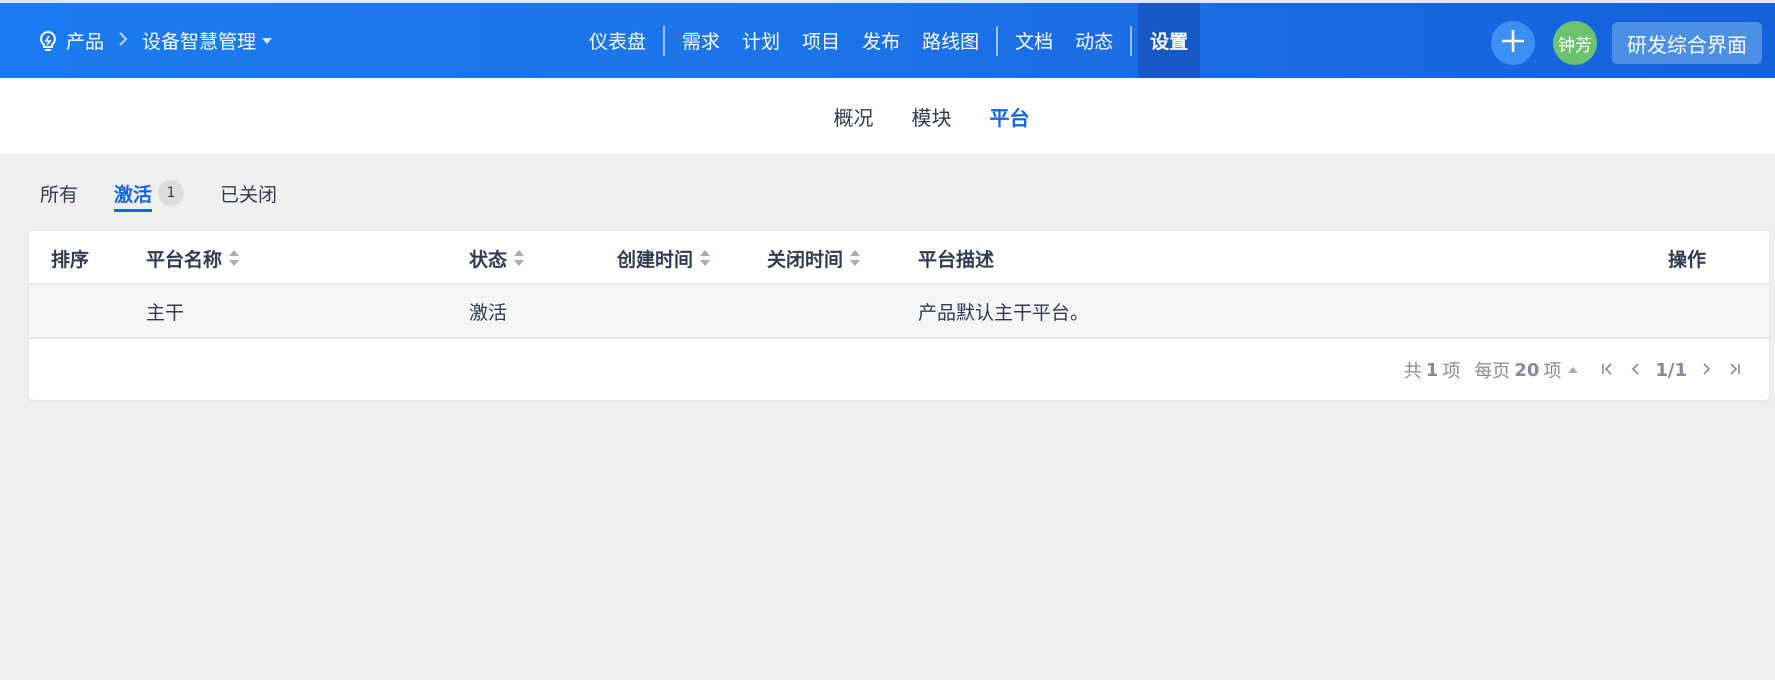 The image size is (1775, 680). Describe the element at coordinates (85, 42) in the screenshot. I see `breadcrumb-product-label: 产品` at that location.